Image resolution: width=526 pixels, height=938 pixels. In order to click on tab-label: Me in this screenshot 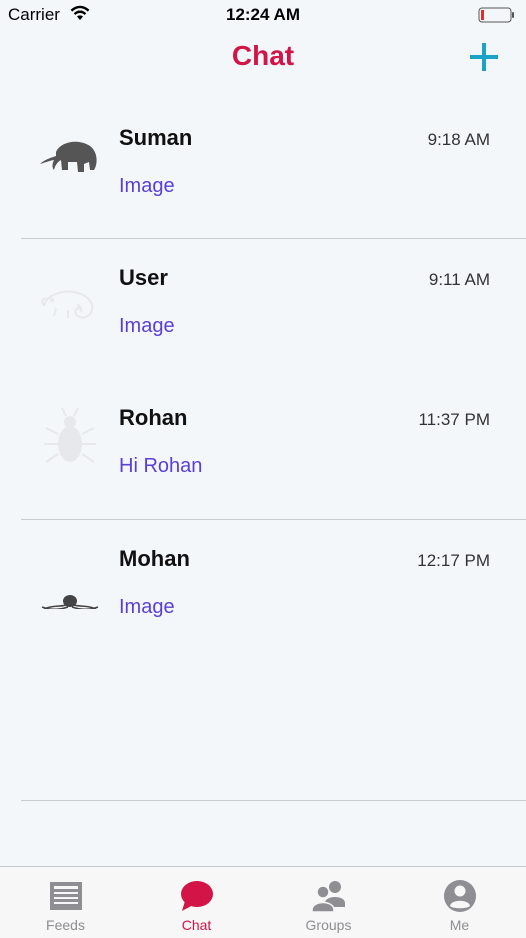, I will do `click(459, 925)`.